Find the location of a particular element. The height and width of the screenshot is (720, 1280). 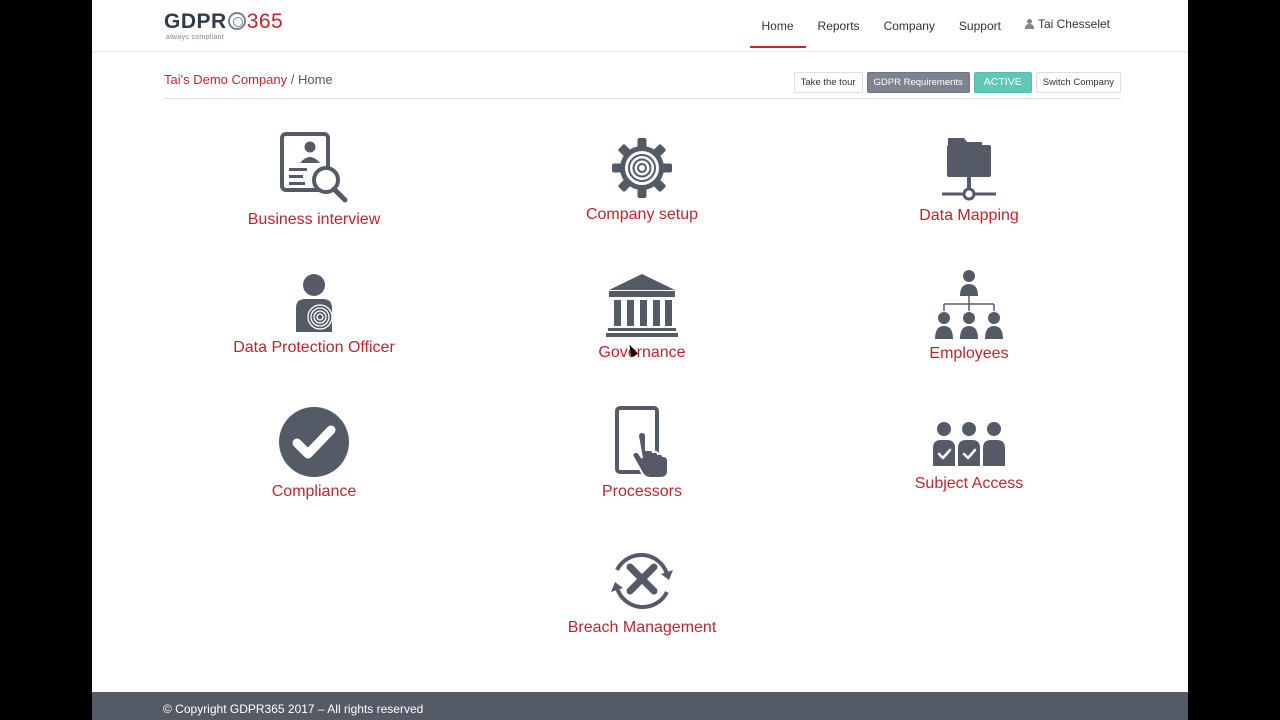

tile-breach-management: Breach Management is located at coordinates (642, 592).